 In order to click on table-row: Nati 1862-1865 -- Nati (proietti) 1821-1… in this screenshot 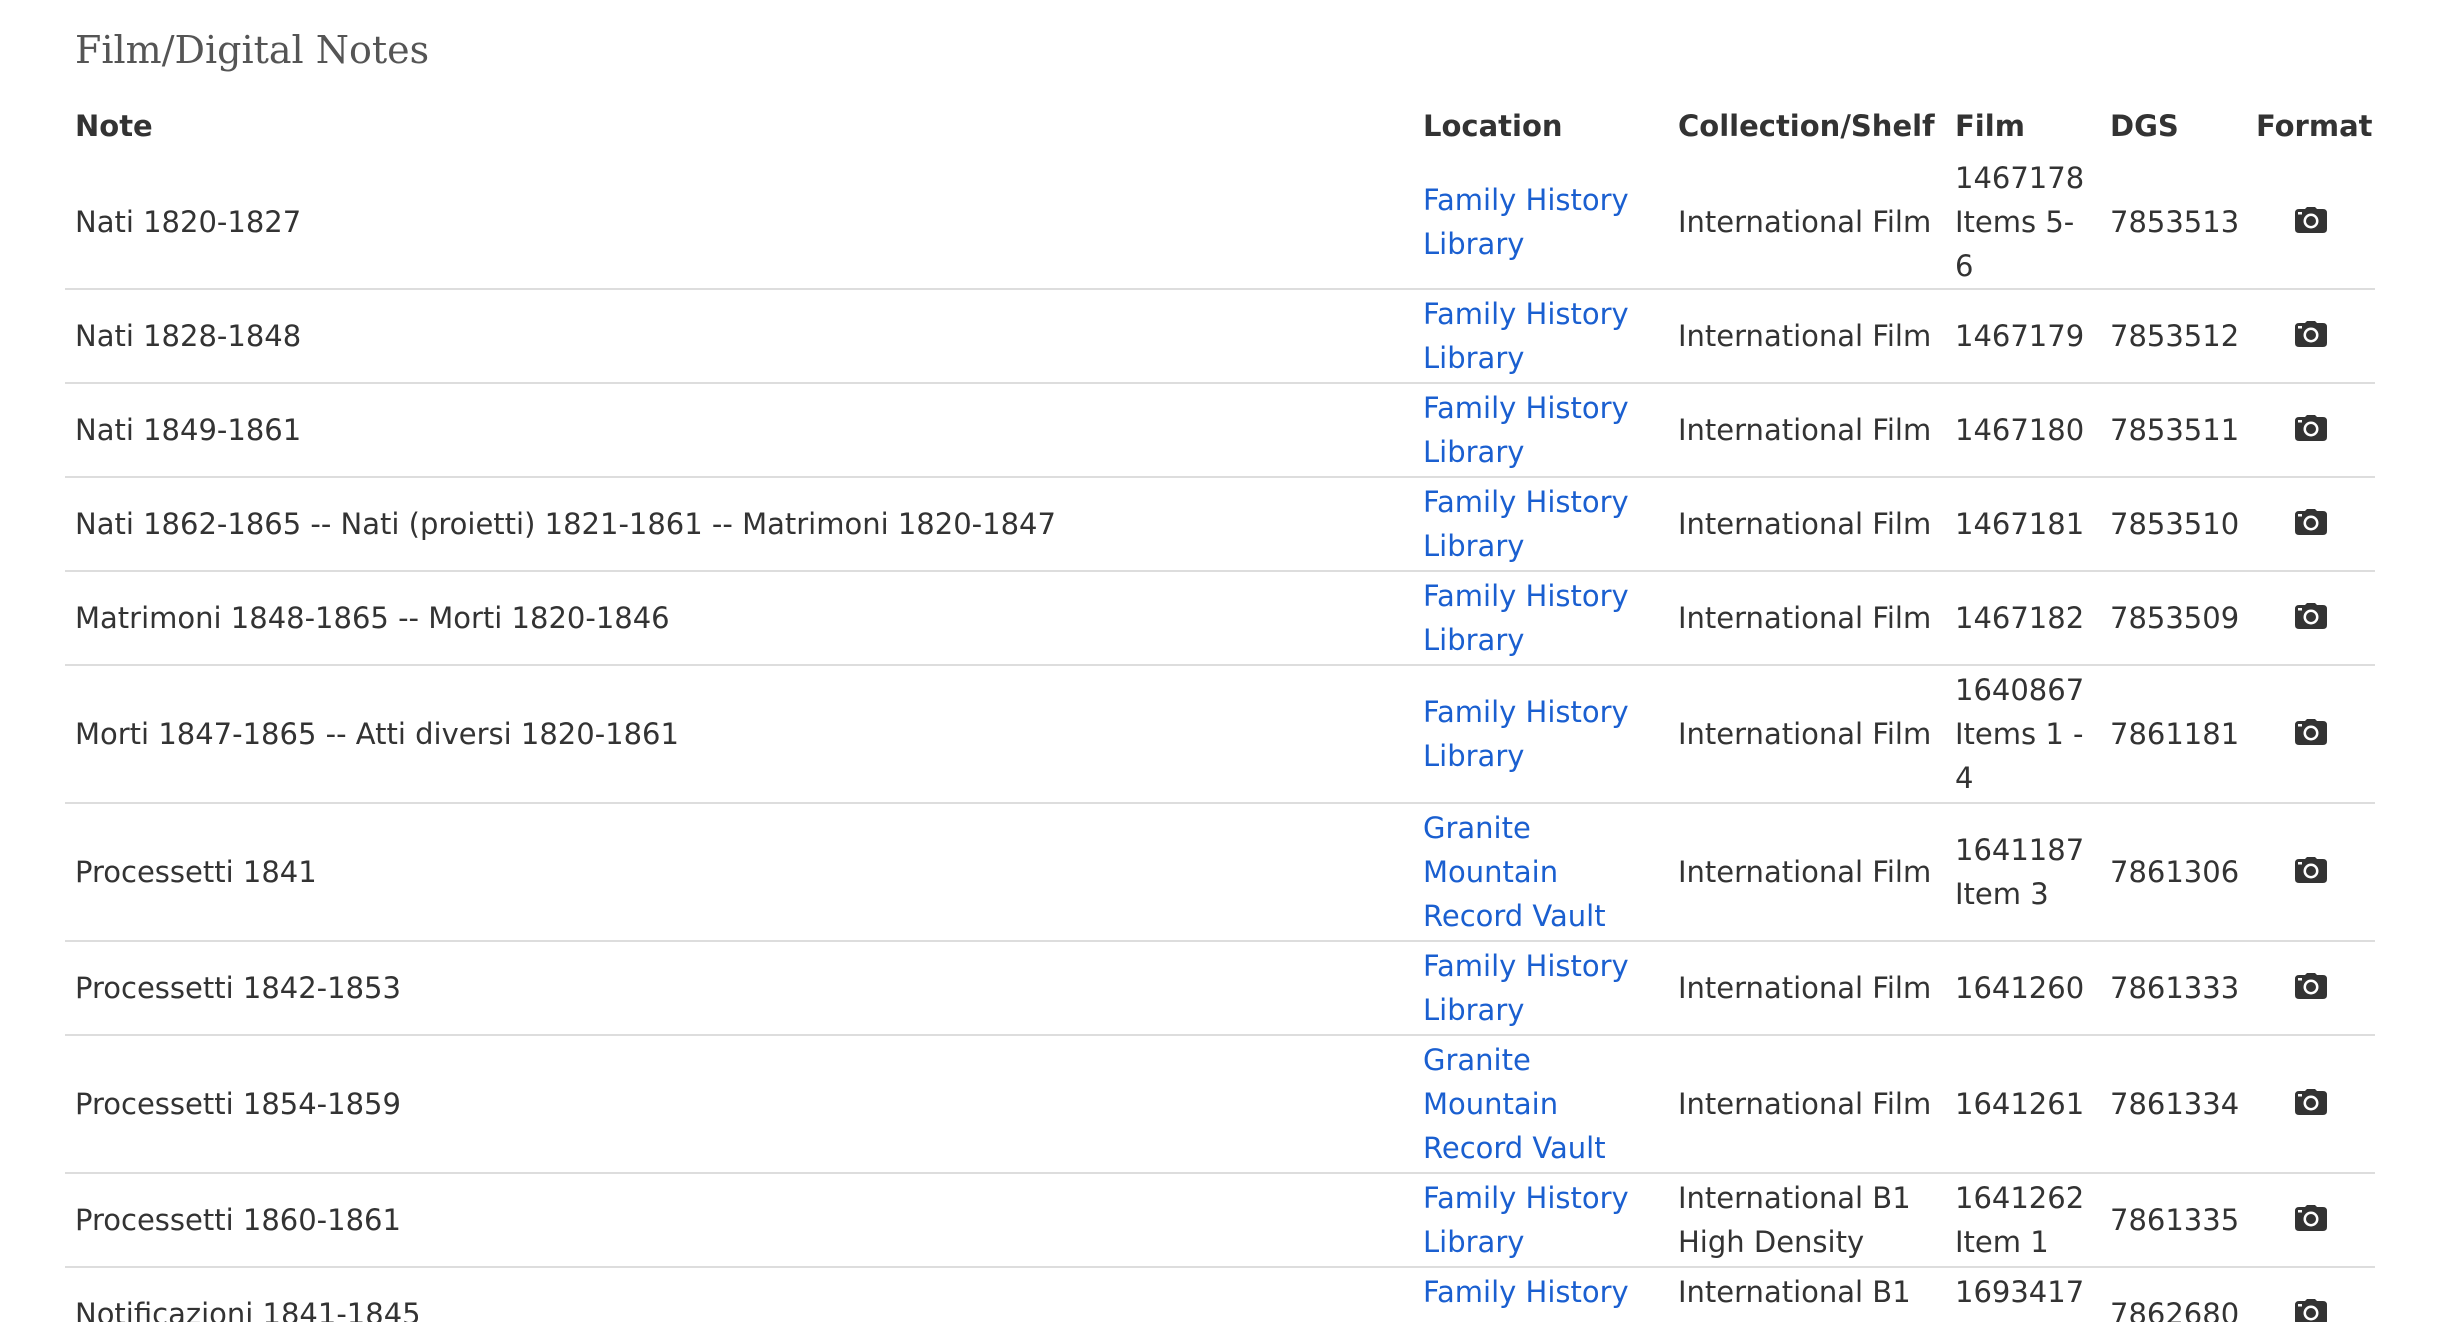, I will do `click(1220, 524)`.